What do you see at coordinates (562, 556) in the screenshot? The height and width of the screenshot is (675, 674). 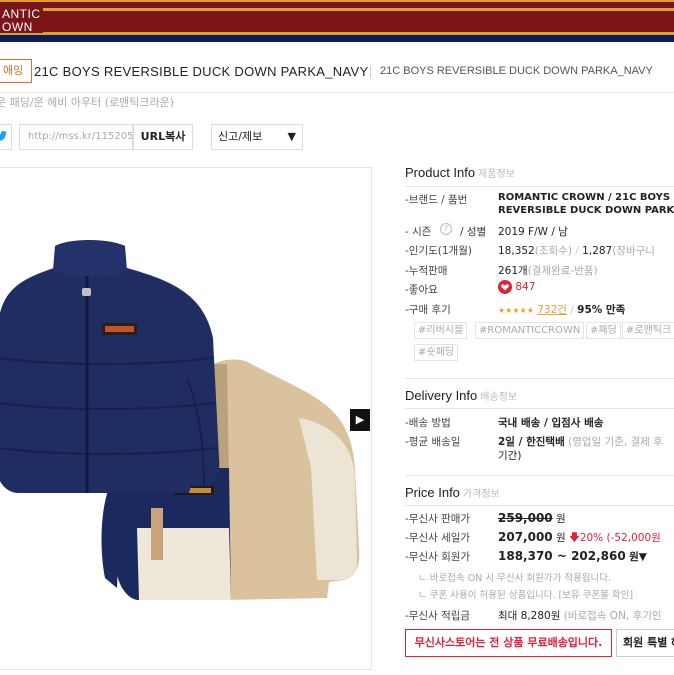 I see `member-price: 188,370 ~ 202,860` at bounding box center [562, 556].